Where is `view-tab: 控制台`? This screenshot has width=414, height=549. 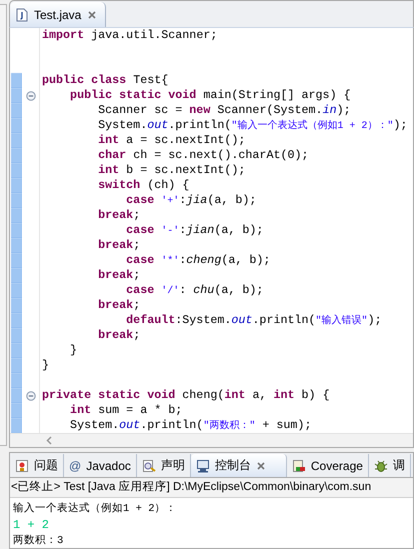
view-tab: 控制台 is located at coordinates (238, 465).